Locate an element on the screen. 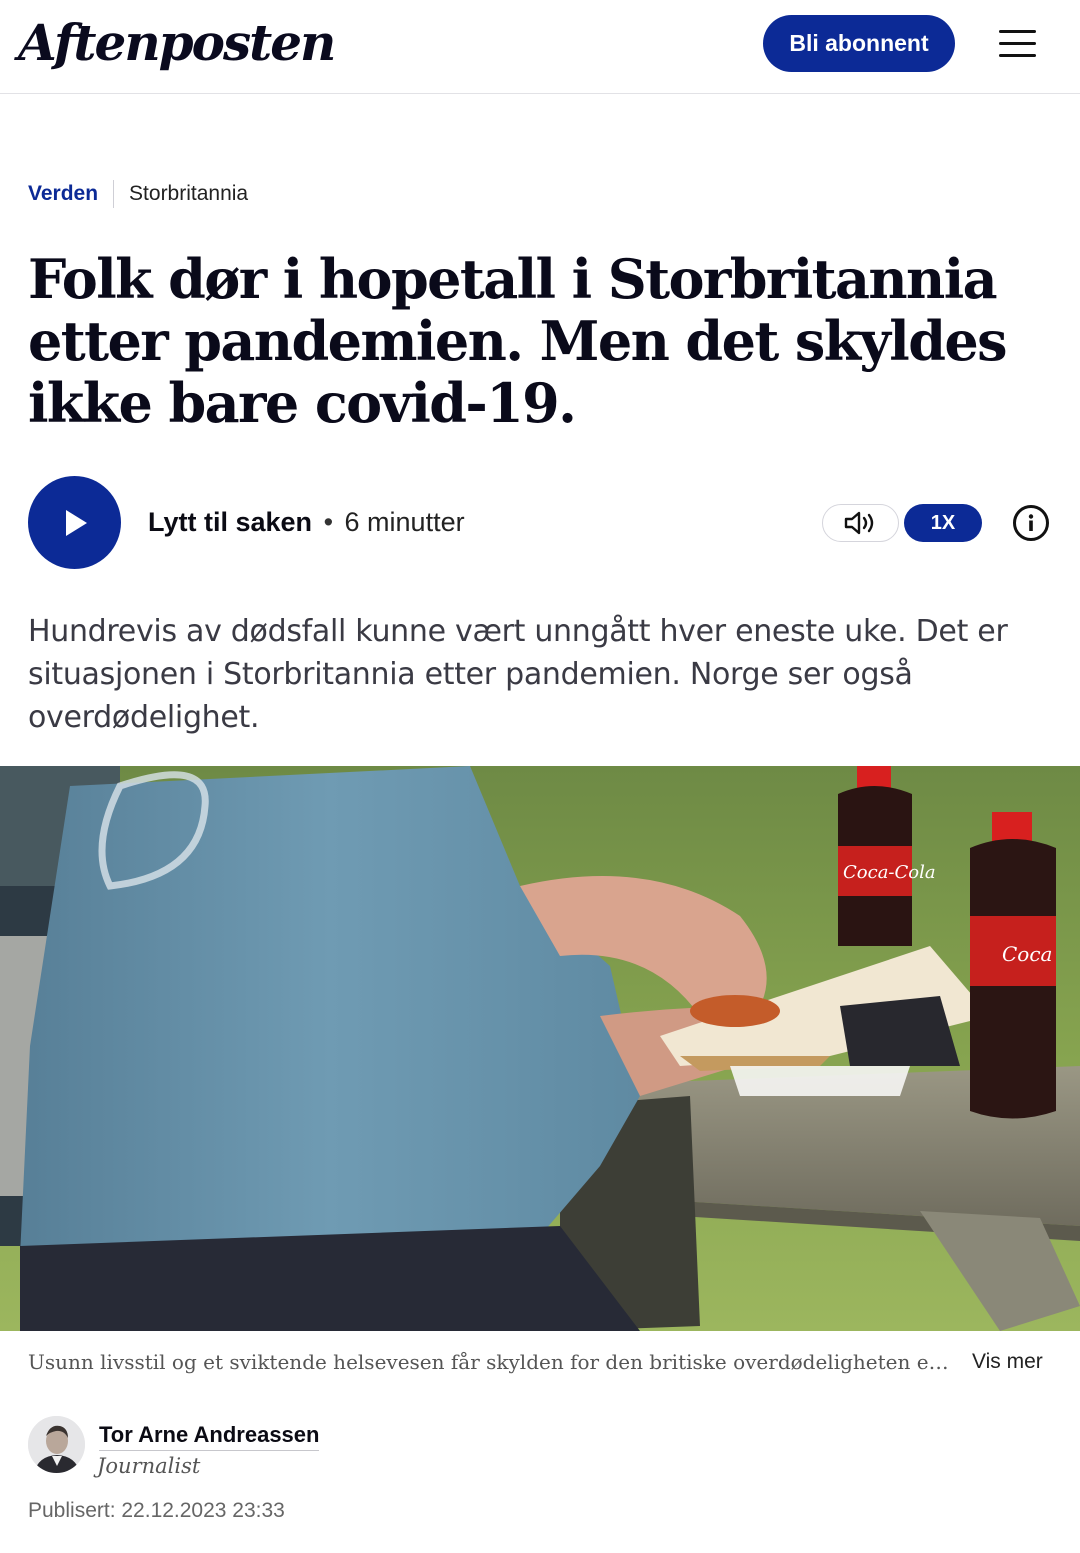 The width and height of the screenshot is (1080, 1553). speaker-icon is located at coordinates (859, 523).